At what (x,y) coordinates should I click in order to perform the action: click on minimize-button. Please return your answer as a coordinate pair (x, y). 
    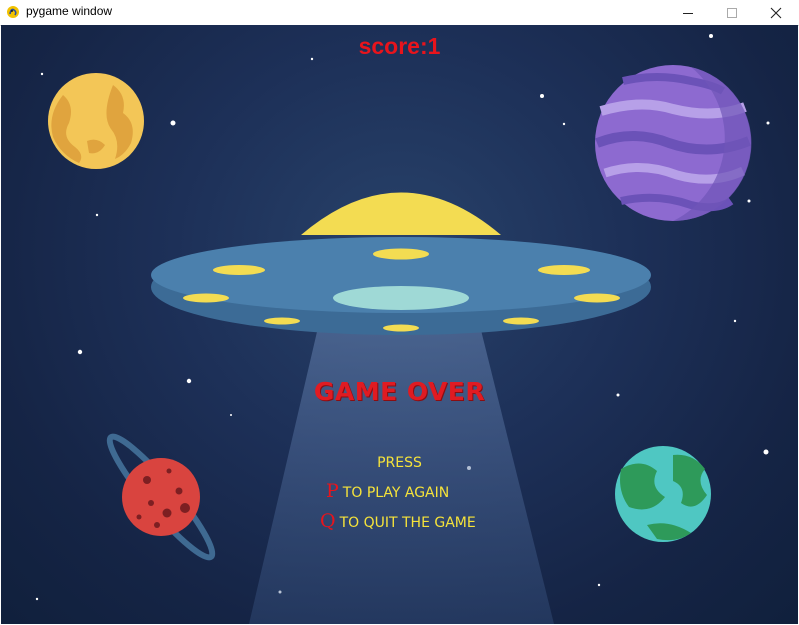
    Looking at the image, I should click on (688, 12).